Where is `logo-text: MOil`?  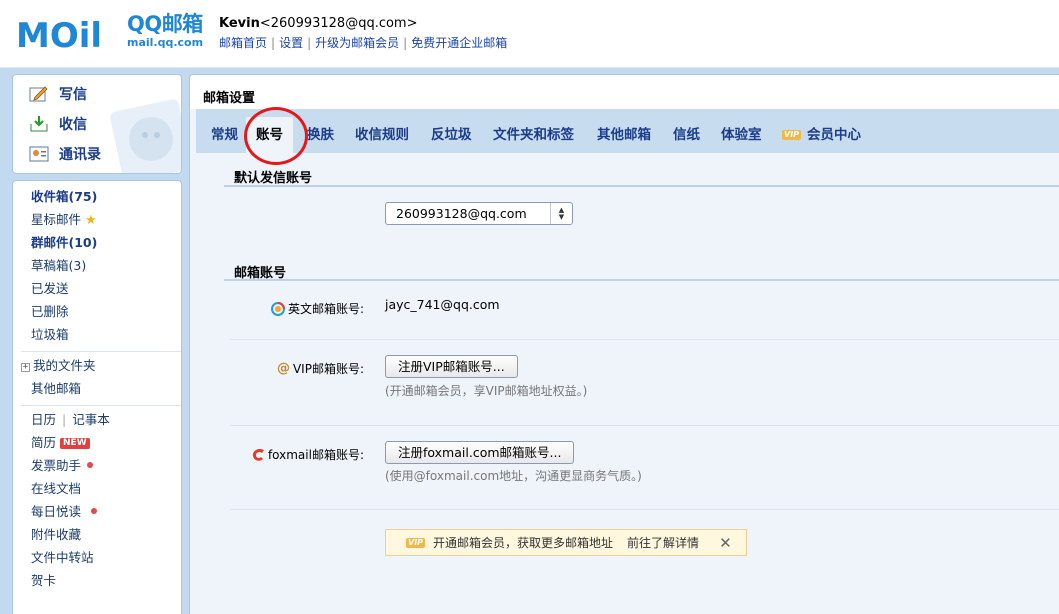 logo-text: MOil is located at coordinates (59, 34).